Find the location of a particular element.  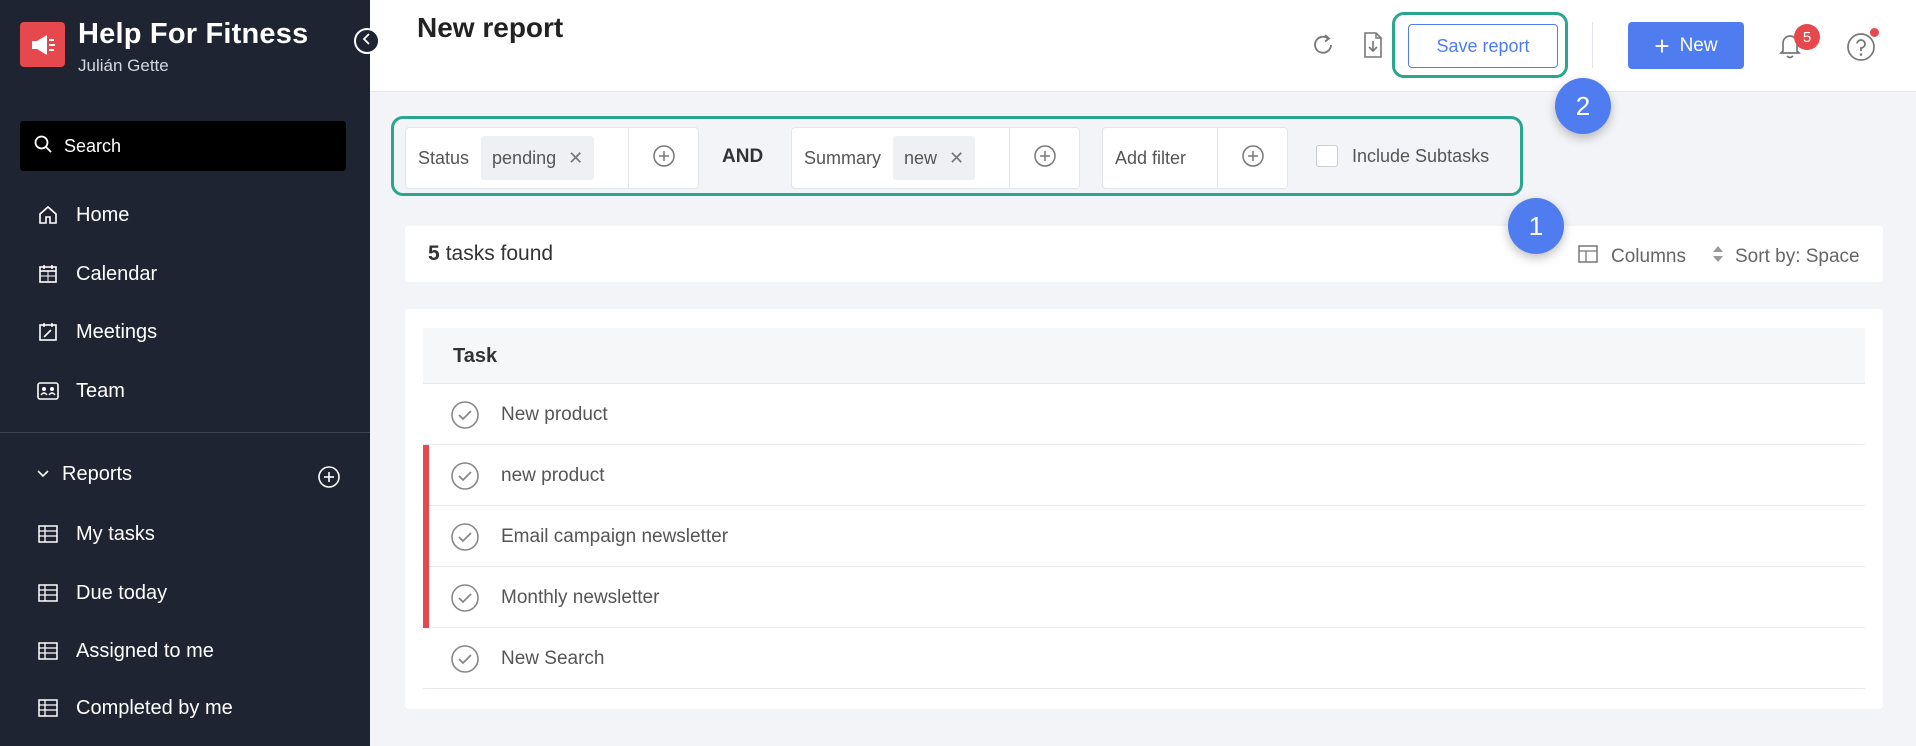

sidebar-item-my-tasks: My tasks is located at coordinates (185, 534).